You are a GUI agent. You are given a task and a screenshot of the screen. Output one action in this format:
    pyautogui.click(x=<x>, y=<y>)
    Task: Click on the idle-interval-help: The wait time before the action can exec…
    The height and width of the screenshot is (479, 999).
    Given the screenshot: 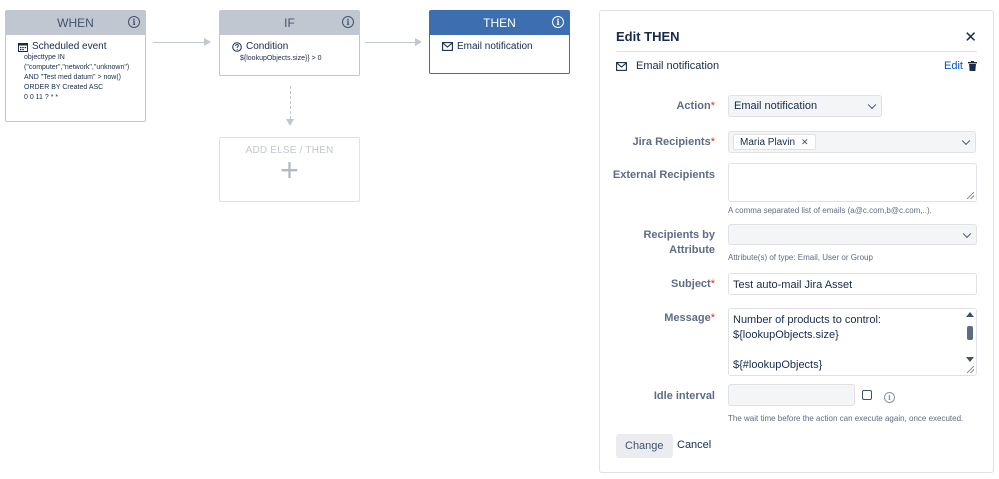 What is the action you would take?
    pyautogui.click(x=846, y=418)
    